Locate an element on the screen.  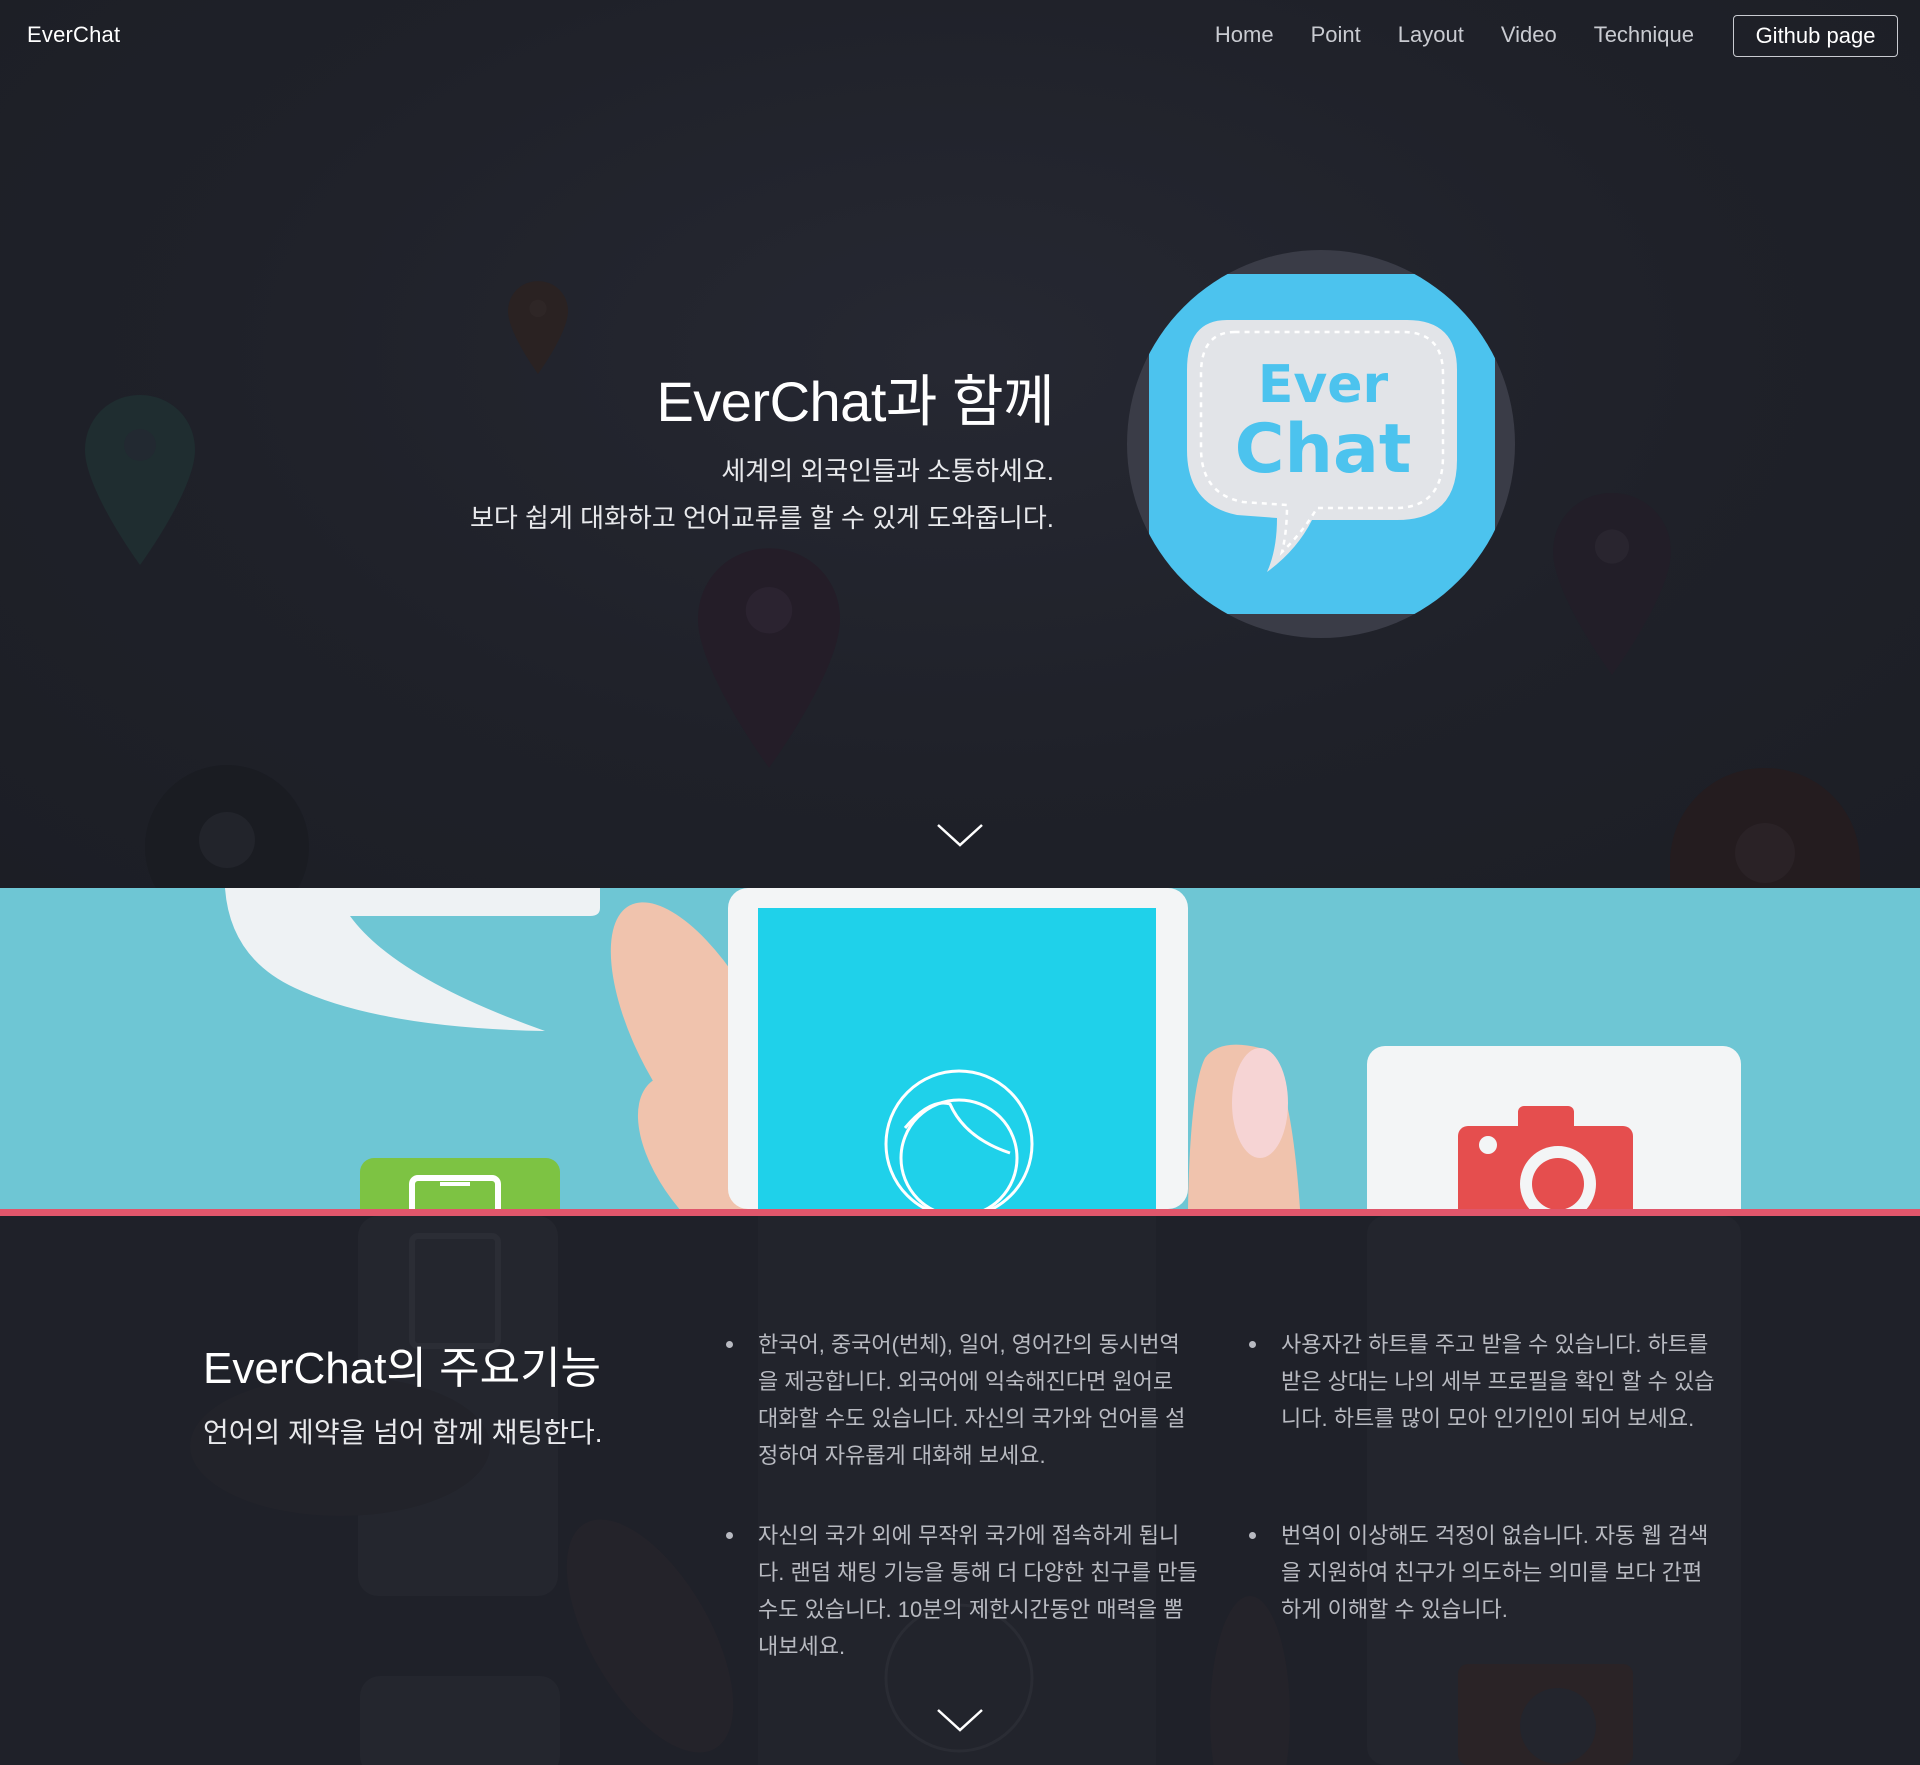
speech-bubble-icon: Ever Chat is located at coordinates (1322, 444).